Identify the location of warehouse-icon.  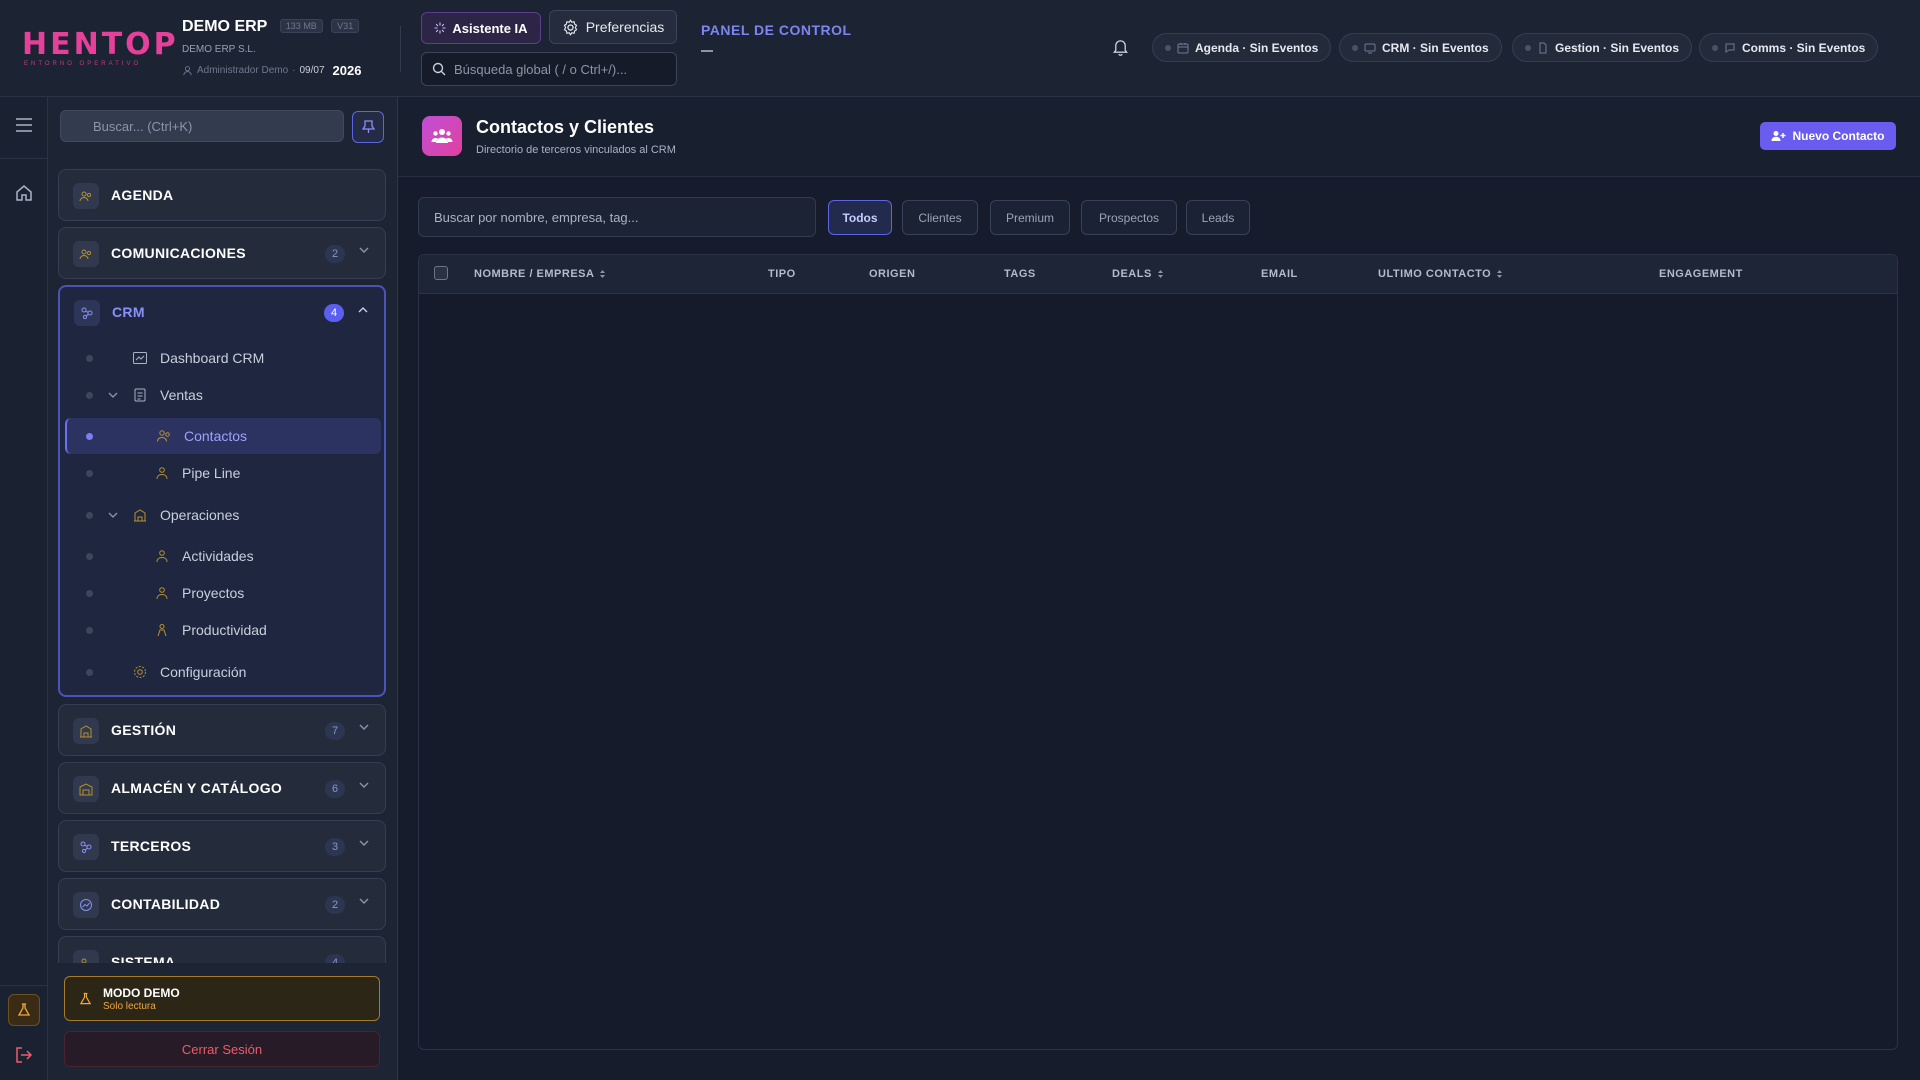
(86, 789).